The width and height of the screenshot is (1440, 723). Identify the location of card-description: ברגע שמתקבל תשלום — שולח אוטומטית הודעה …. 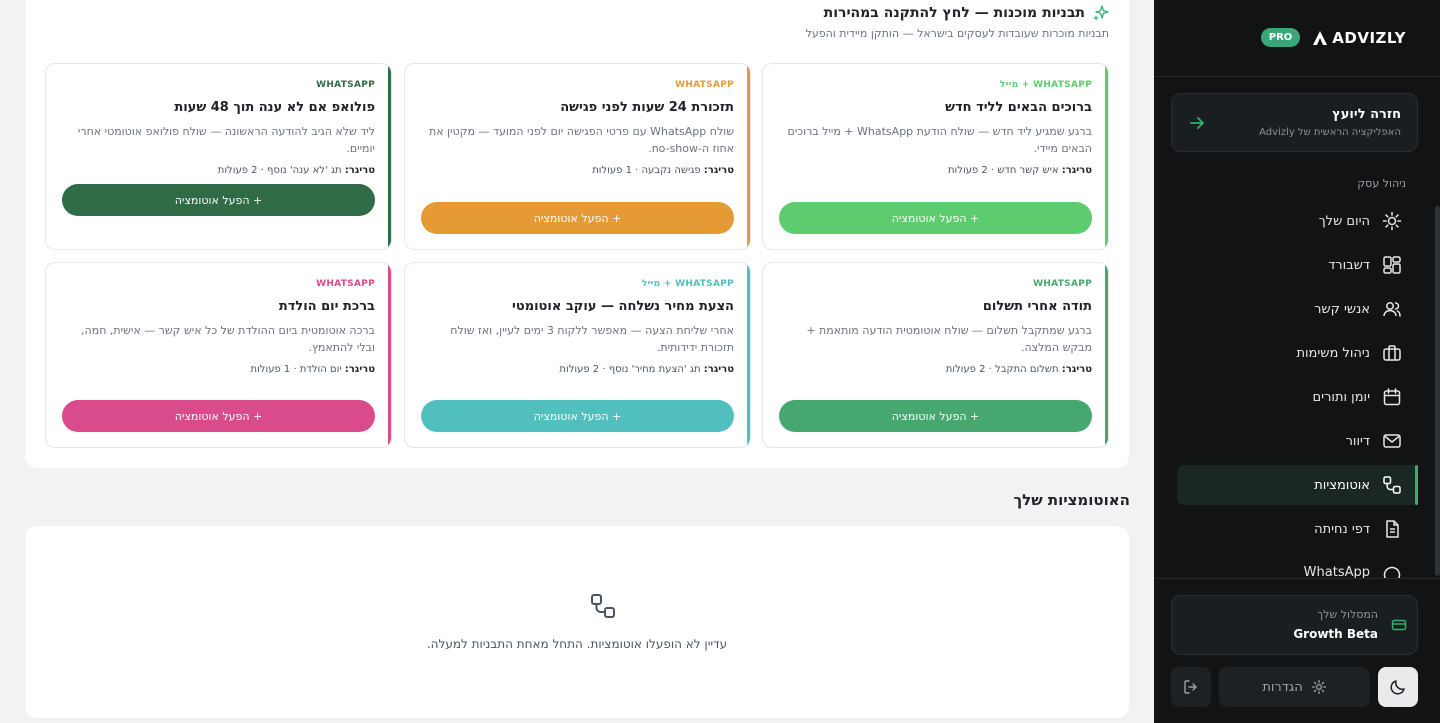
(949, 339).